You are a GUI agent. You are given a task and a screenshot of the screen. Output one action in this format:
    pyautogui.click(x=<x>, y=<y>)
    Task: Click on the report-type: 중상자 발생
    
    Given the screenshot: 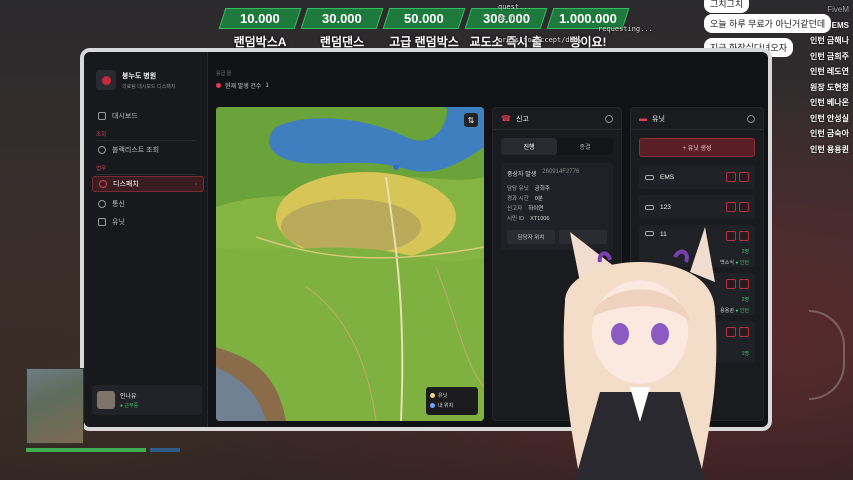 What is the action you would take?
    pyautogui.click(x=522, y=175)
    